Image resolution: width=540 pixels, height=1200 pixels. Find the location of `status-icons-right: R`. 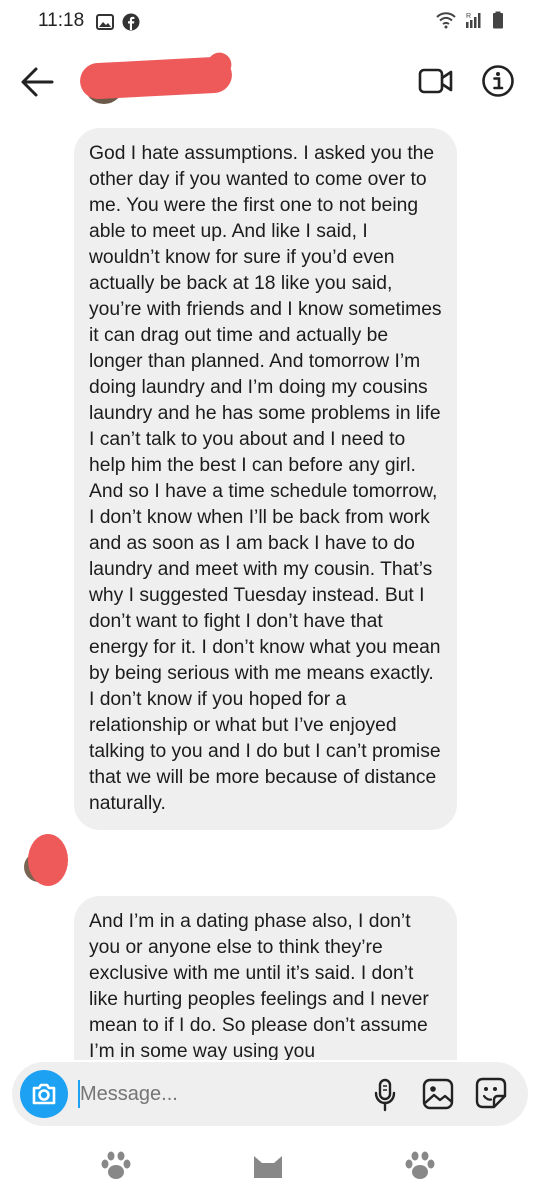

status-icons-right: R is located at coordinates (470, 20).